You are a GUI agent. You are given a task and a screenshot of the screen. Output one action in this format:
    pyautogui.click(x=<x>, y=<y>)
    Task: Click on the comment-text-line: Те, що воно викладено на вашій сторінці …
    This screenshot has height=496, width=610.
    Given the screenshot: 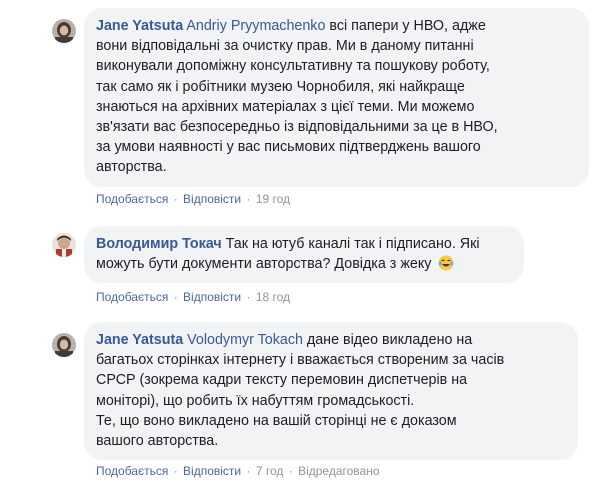 What is the action you would take?
    pyautogui.click(x=276, y=420)
    